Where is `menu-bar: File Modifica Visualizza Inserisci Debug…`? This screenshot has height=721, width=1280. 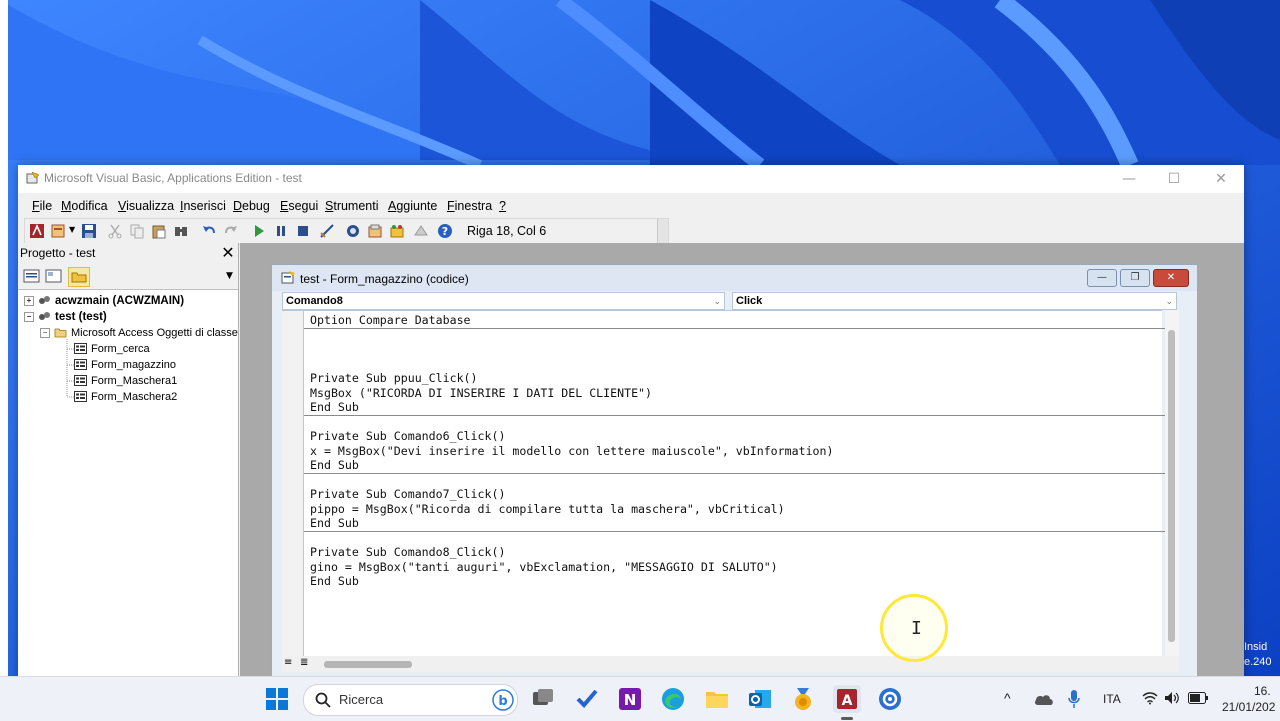 menu-bar: File Modifica Visualizza Inserisci Debug… is located at coordinates (631, 206).